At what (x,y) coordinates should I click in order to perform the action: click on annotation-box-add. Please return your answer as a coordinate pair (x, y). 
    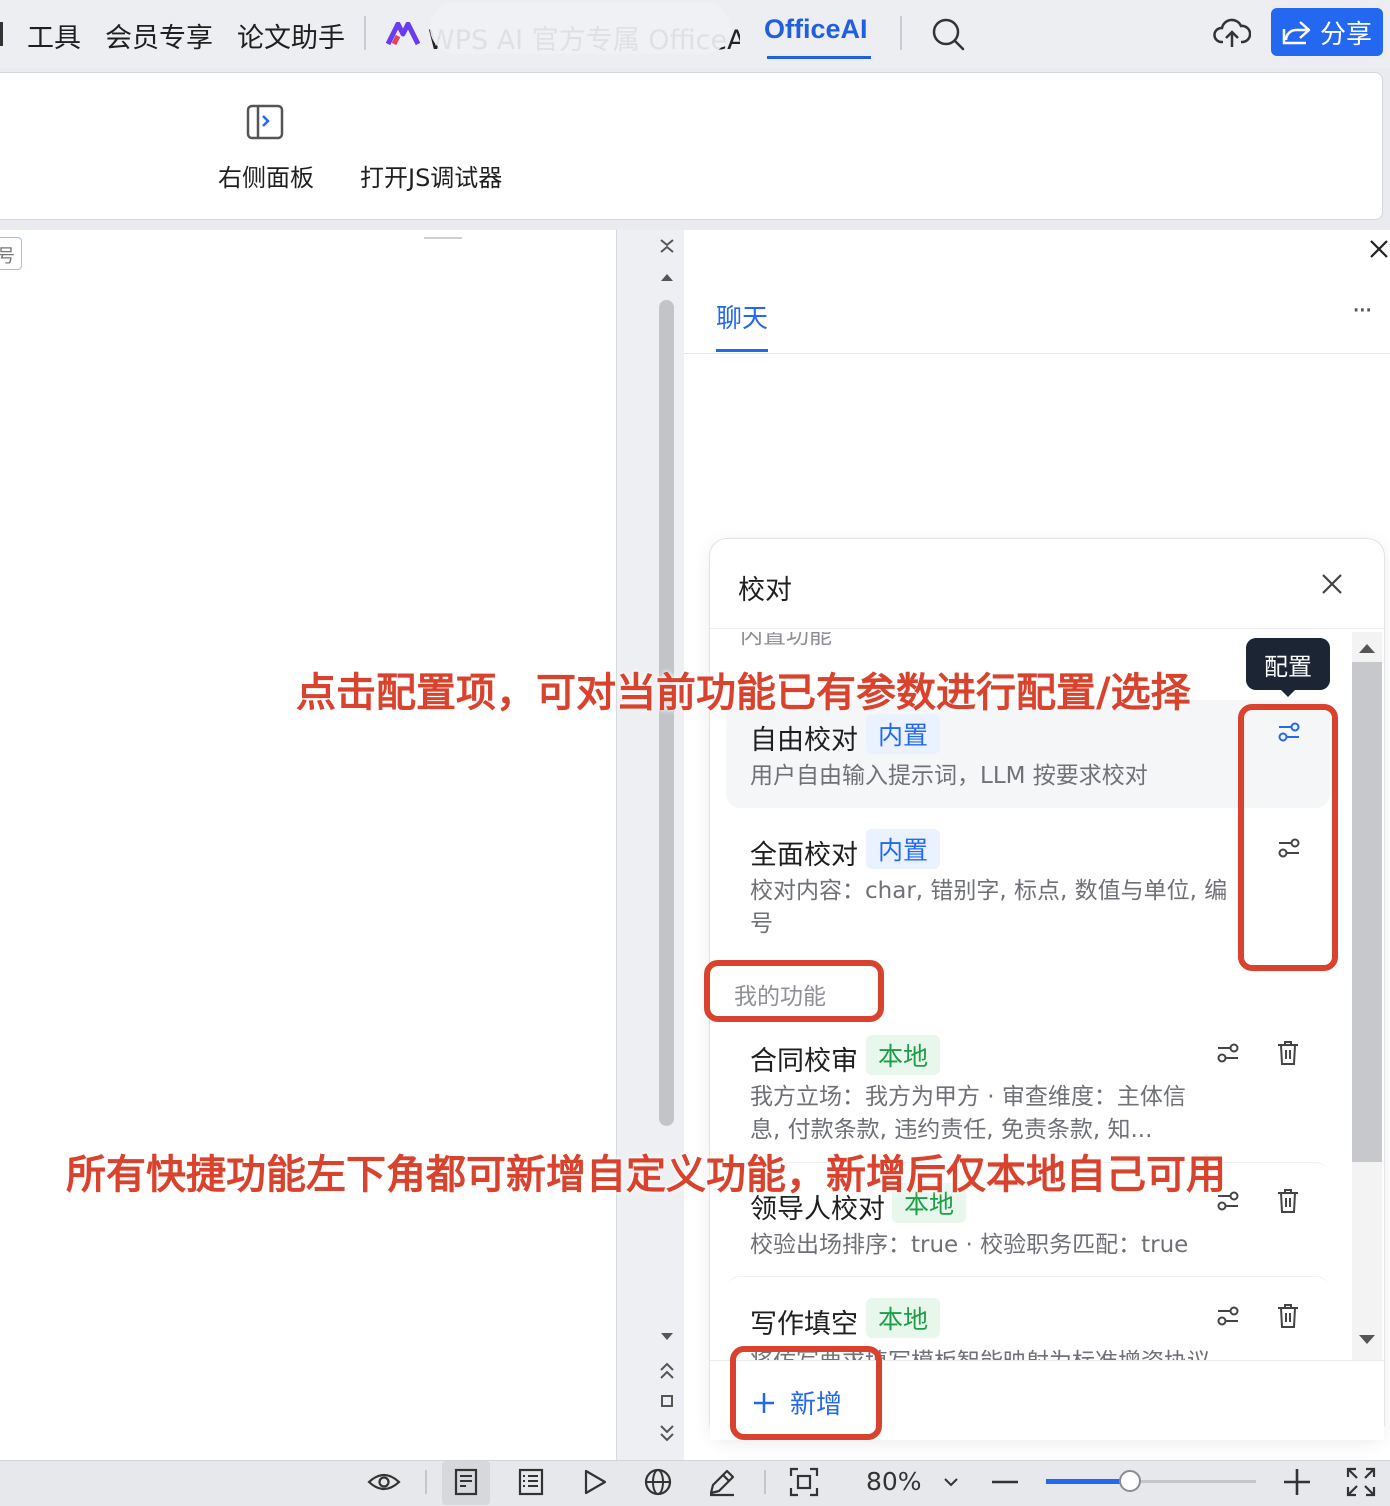
    Looking at the image, I should click on (806, 1393).